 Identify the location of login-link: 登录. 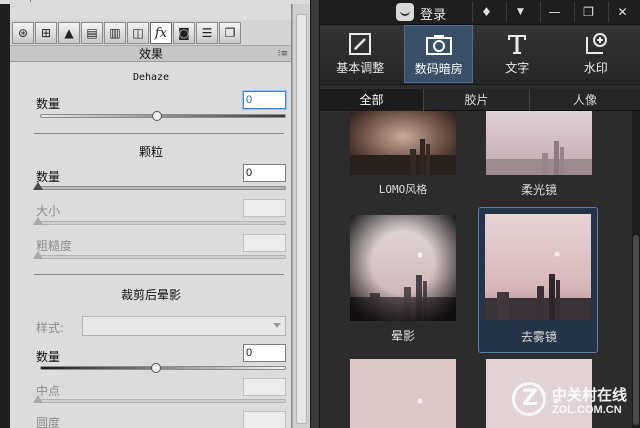
(433, 13).